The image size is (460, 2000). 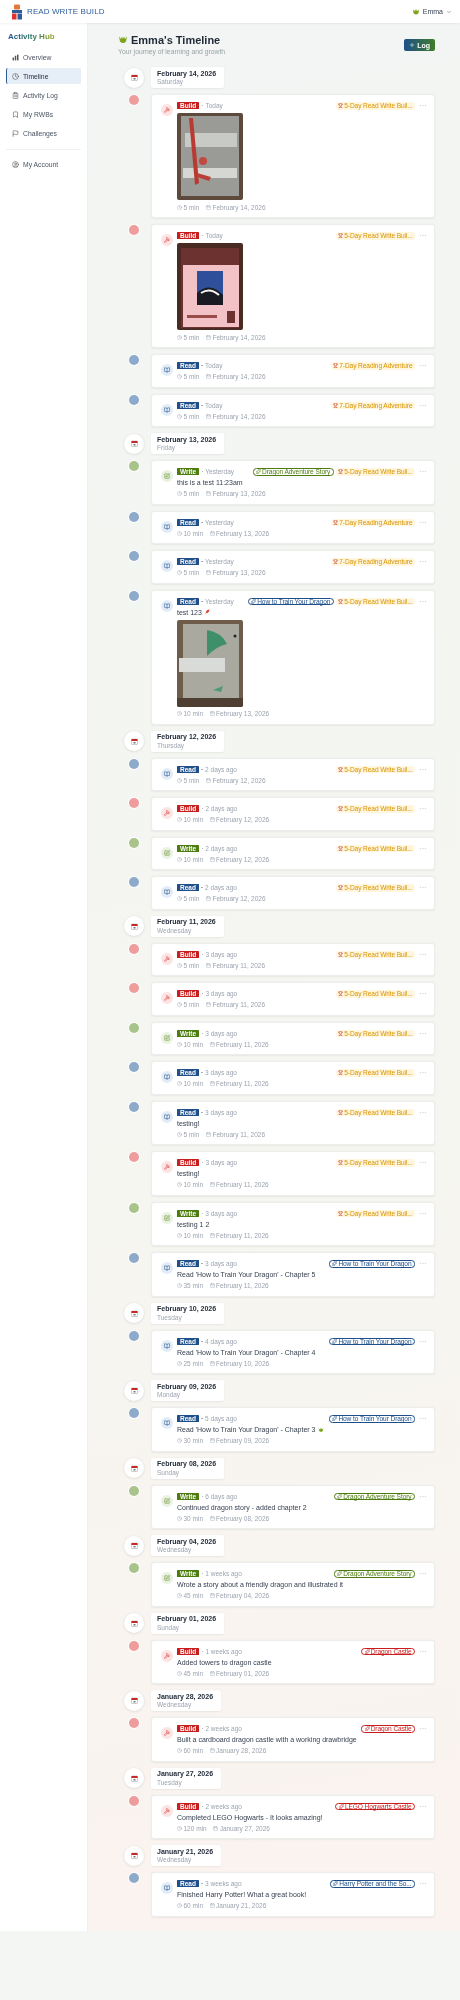 I want to click on sidebar-title: Activity Hub, so click(x=31, y=36).